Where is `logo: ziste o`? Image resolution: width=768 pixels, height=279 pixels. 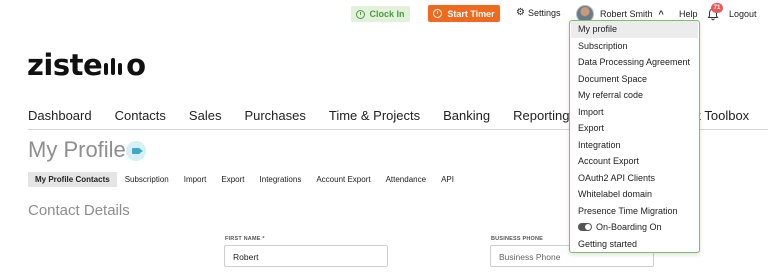 logo: ziste o is located at coordinates (86, 65).